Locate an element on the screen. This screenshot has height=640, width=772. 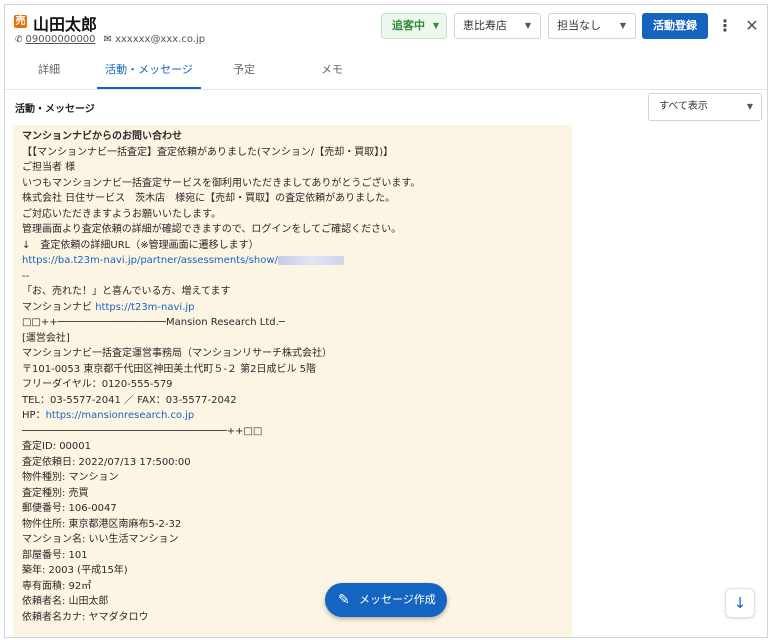
filter-label: すべて表示 is located at coordinates (683, 106).